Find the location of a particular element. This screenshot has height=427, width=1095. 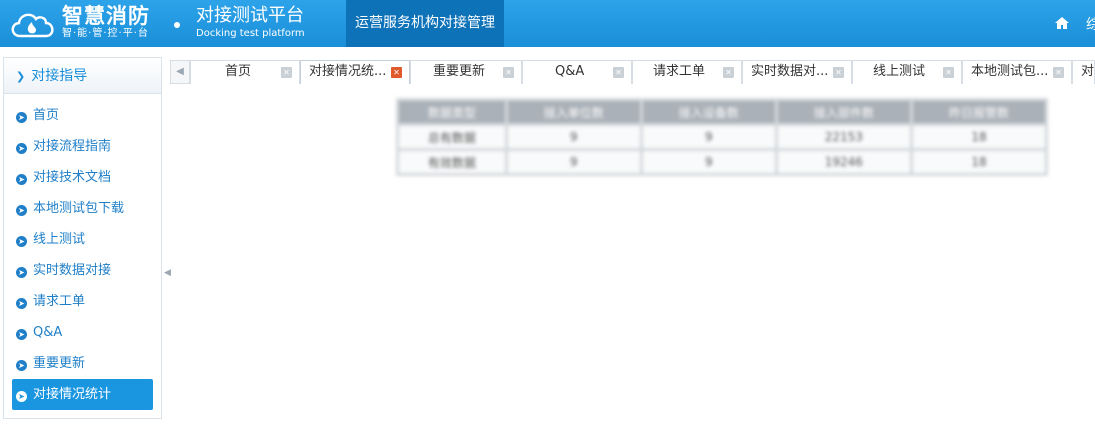

sidebar-item-process-guide: ➤ 对接流程指南 is located at coordinates (82, 146).